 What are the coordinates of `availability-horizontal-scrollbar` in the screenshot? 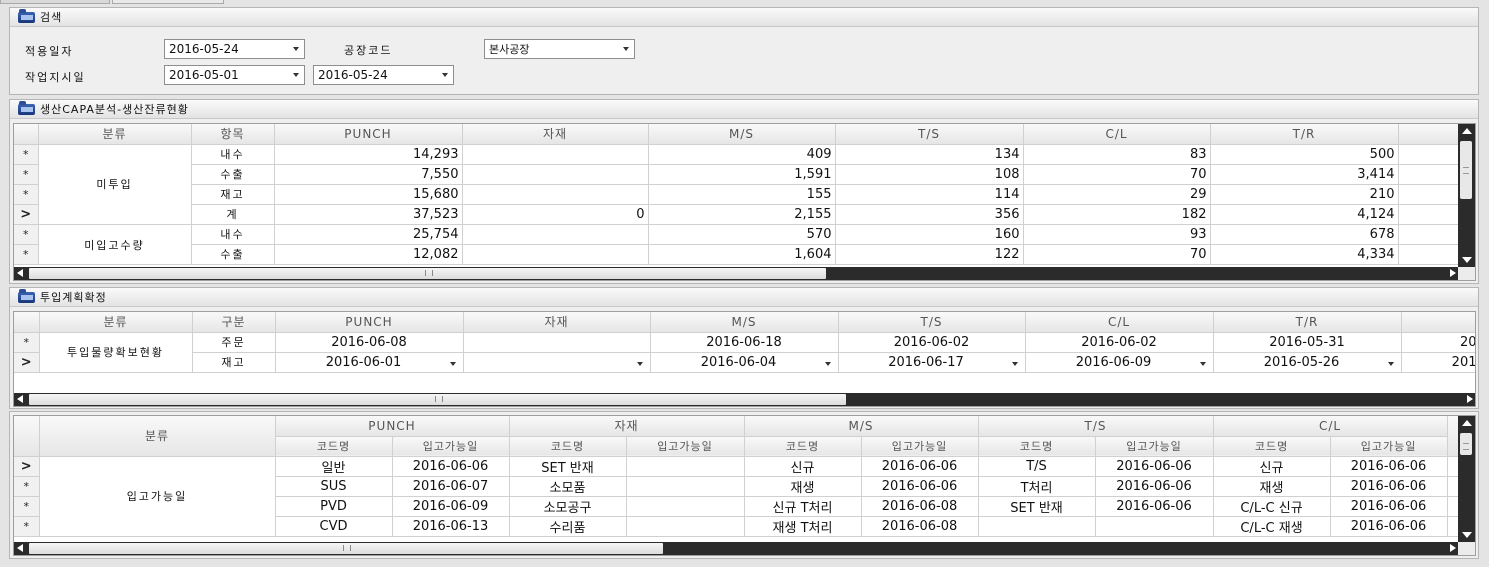 It's located at (737, 548).